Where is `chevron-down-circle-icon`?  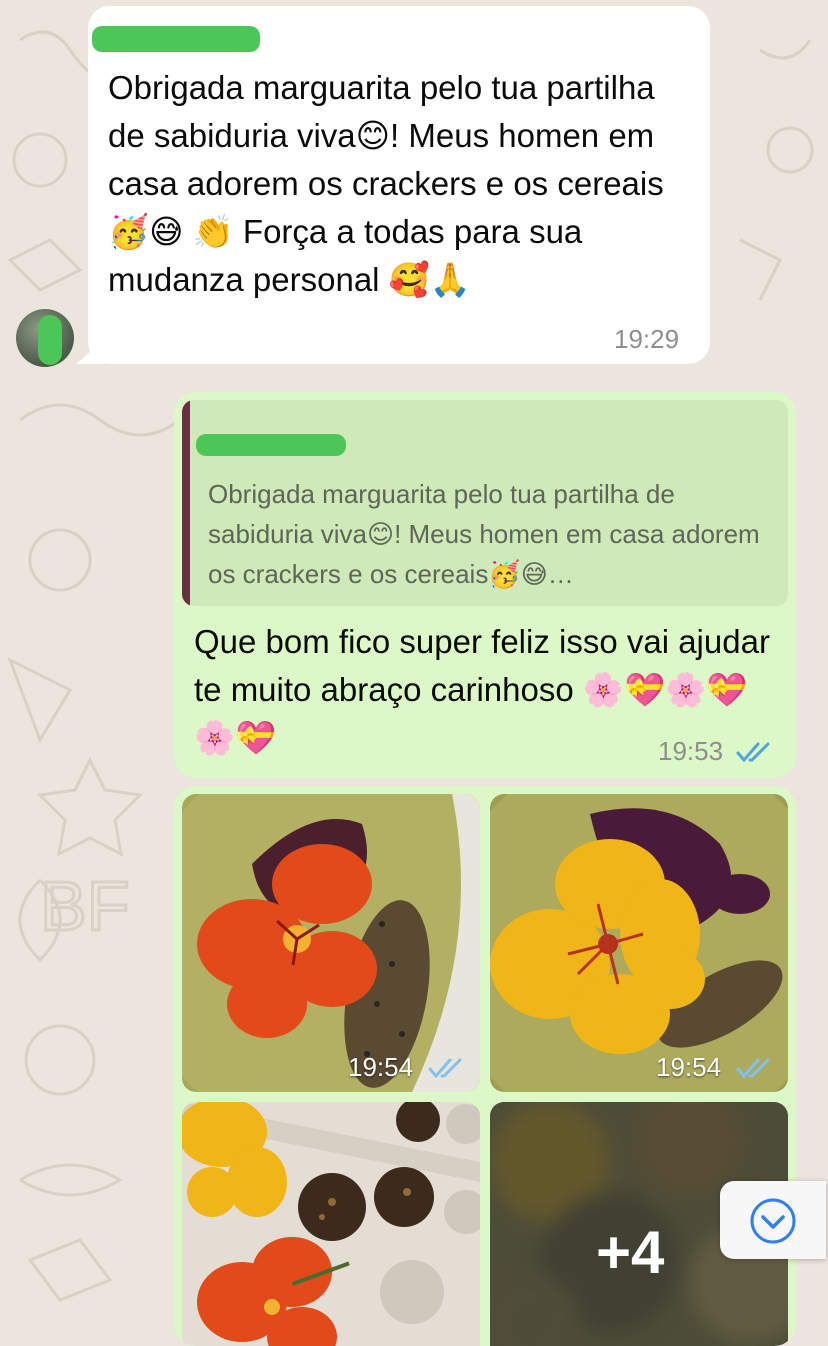 chevron-down-circle-icon is located at coordinates (773, 1221).